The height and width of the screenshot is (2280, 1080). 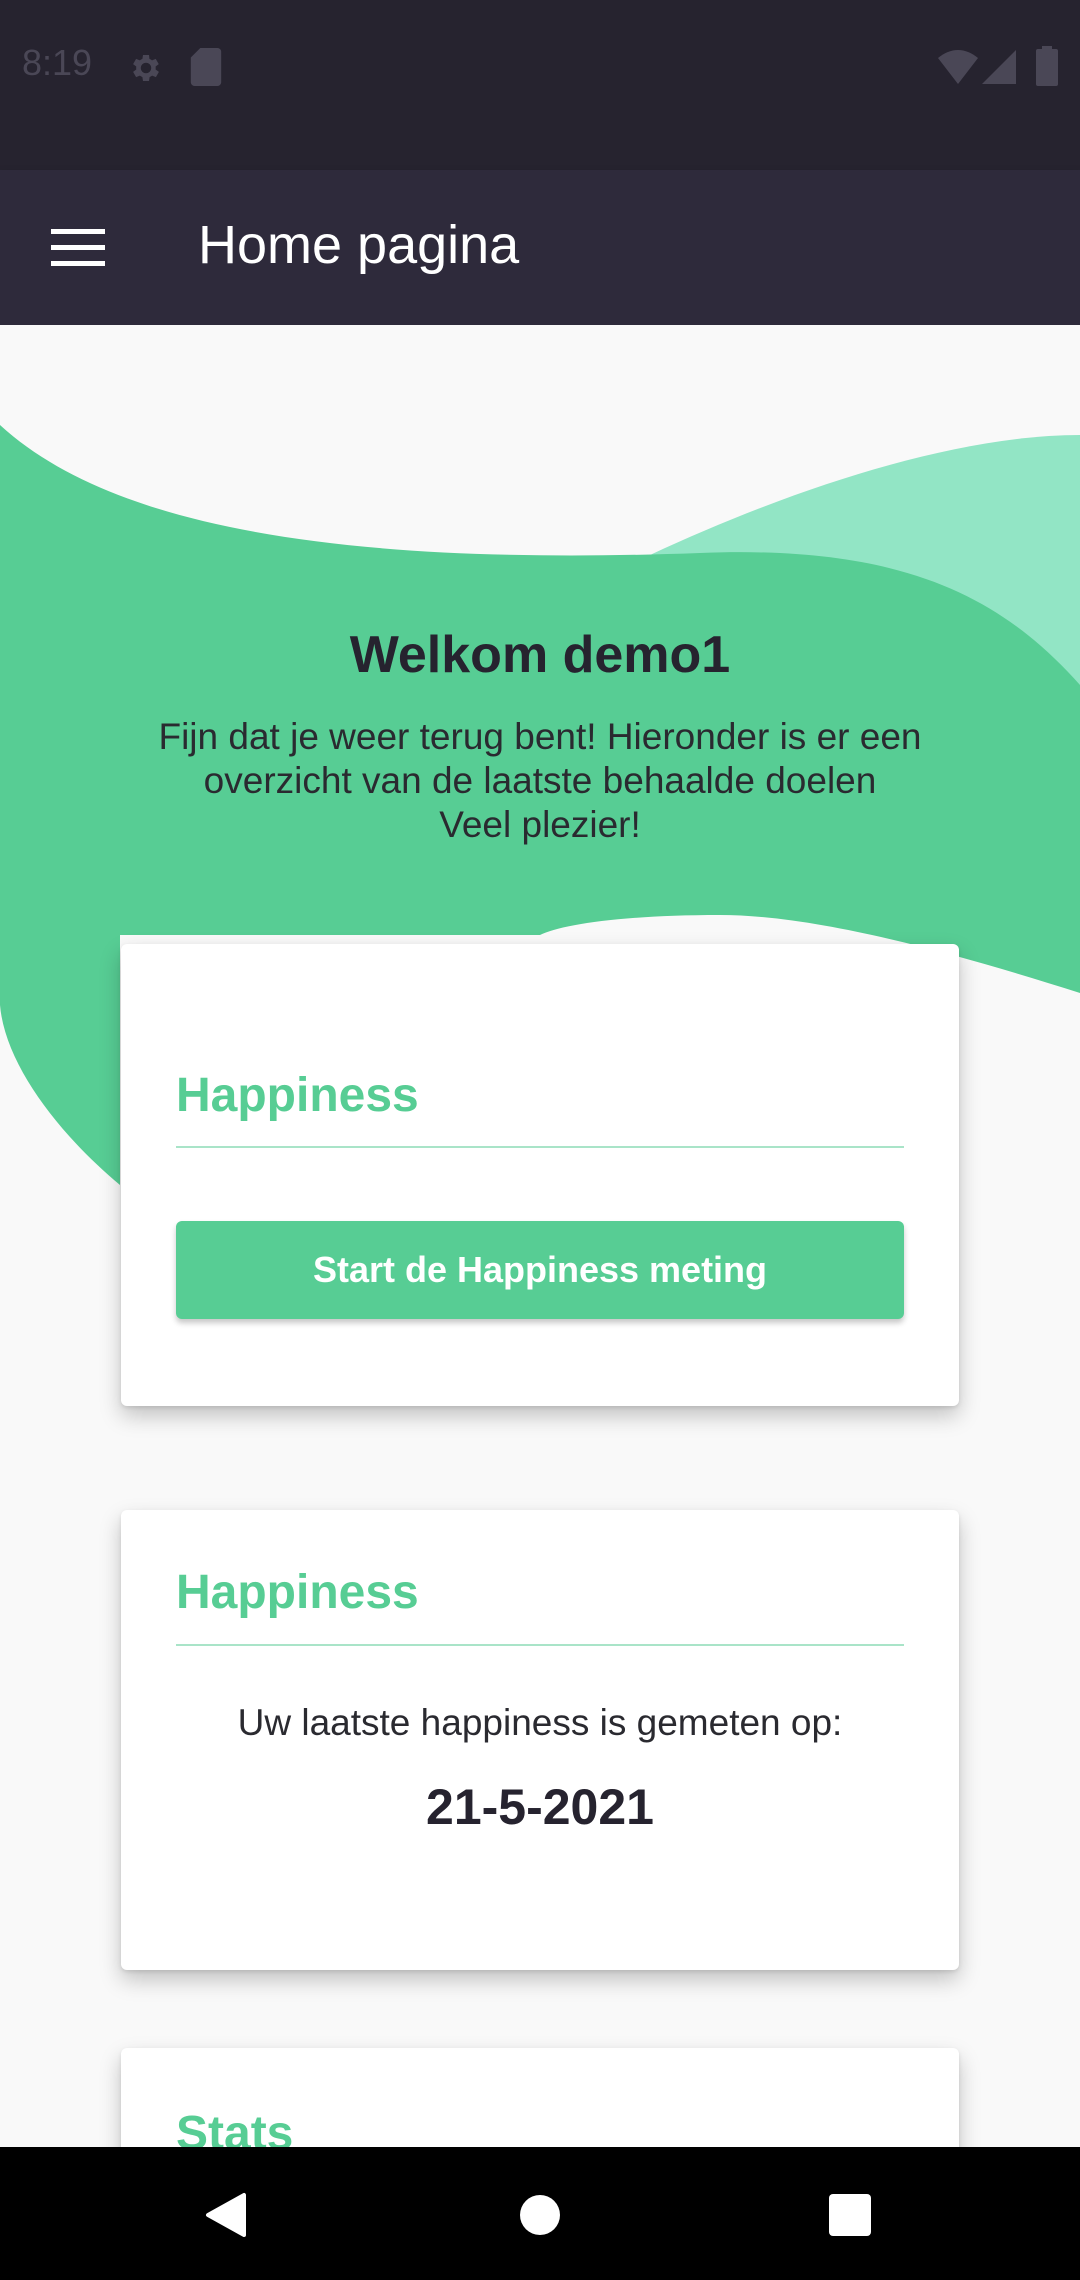 I want to click on home-icon, so click(x=539, y=2214).